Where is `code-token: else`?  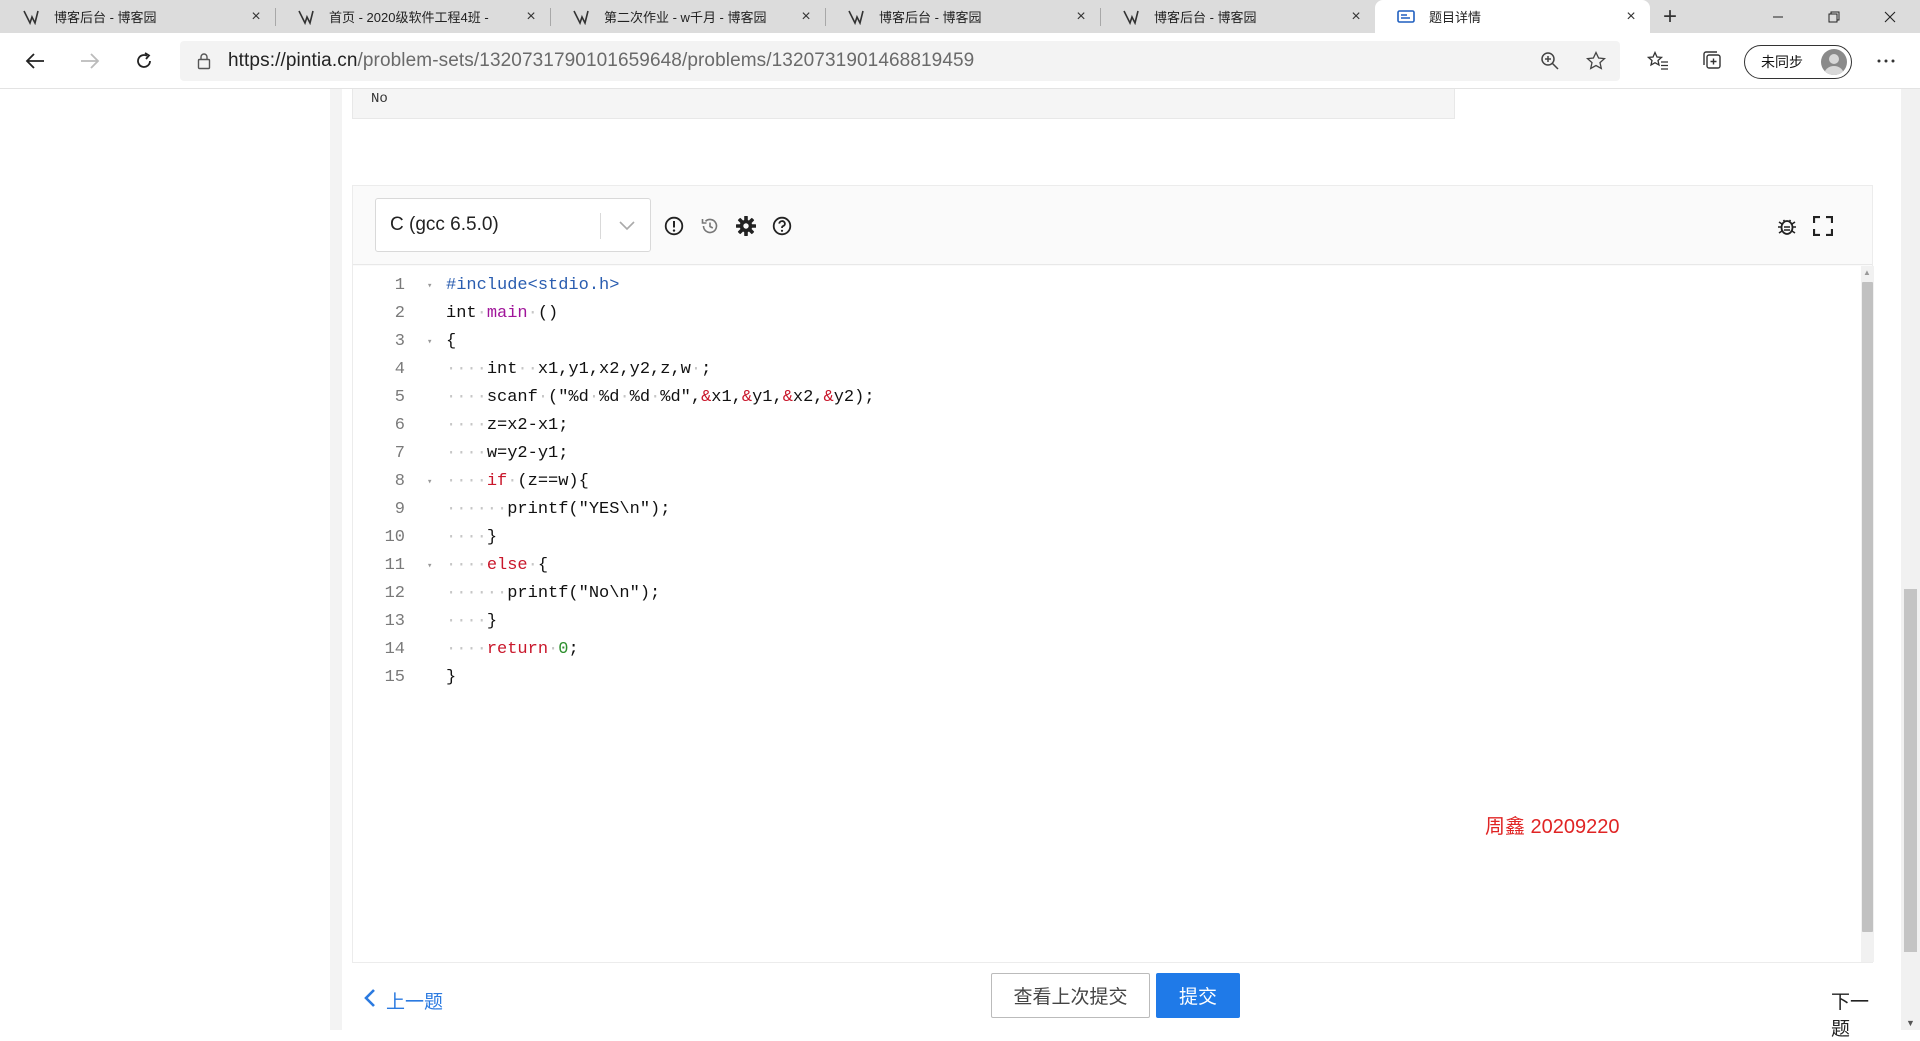 code-token: else is located at coordinates (507, 565).